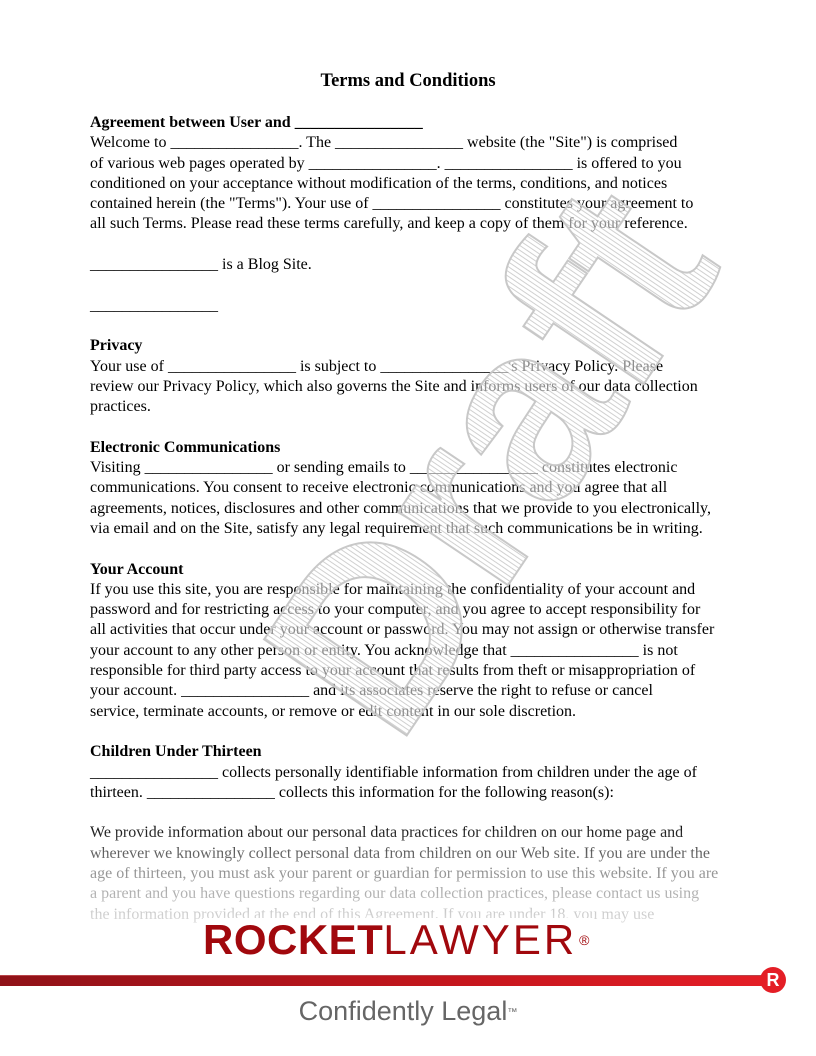 This screenshot has height=1056, width=816. Describe the element at coordinates (154, 305) in the screenshot. I see `blank-field-line: ________________` at that location.